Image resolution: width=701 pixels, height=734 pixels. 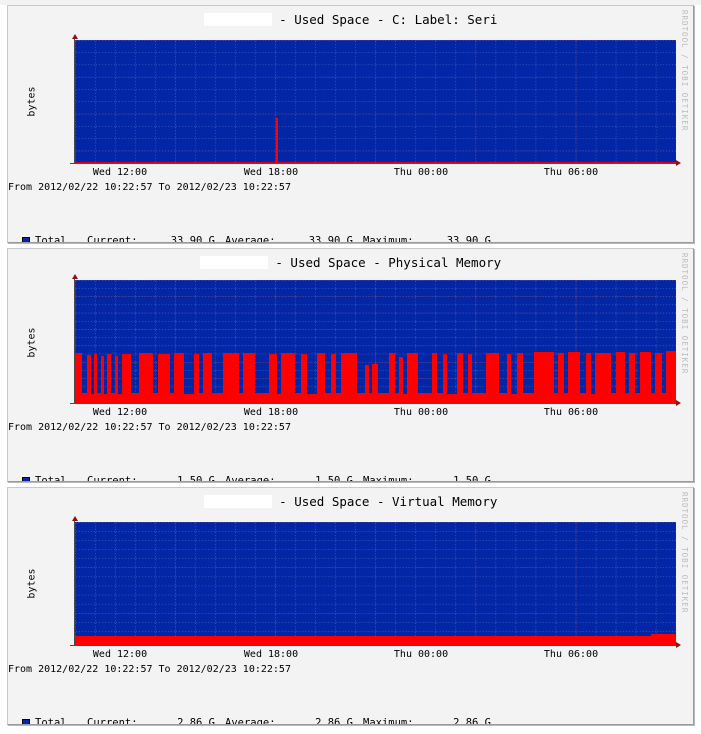 What do you see at coordinates (472, 721) in the screenshot?
I see `legend-maximum-value: 2.86 G` at bounding box center [472, 721].